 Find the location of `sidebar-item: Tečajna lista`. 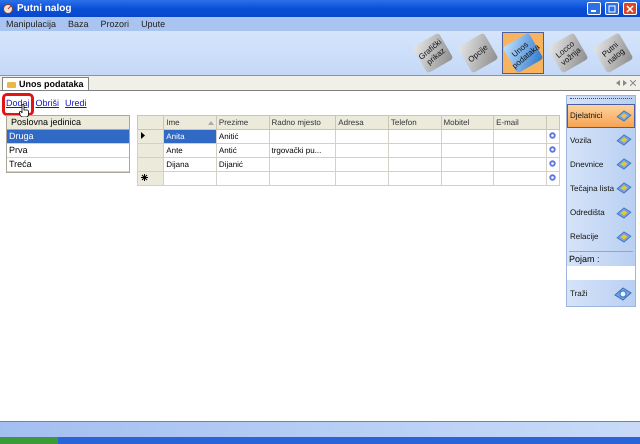

sidebar-item: Tečajna lista is located at coordinates (601, 188).